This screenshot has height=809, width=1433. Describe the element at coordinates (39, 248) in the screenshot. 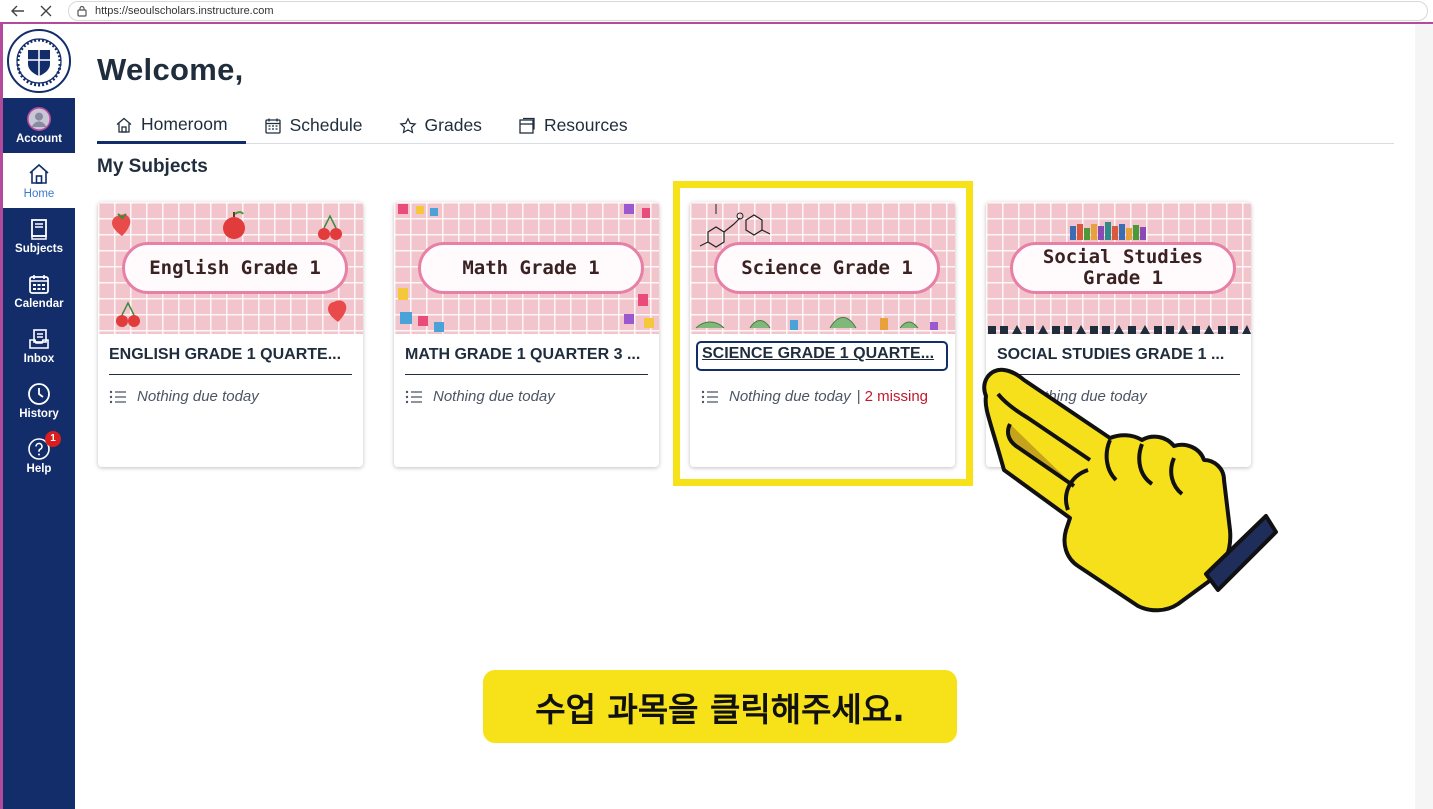

I see `nav-label: Subjects` at that location.